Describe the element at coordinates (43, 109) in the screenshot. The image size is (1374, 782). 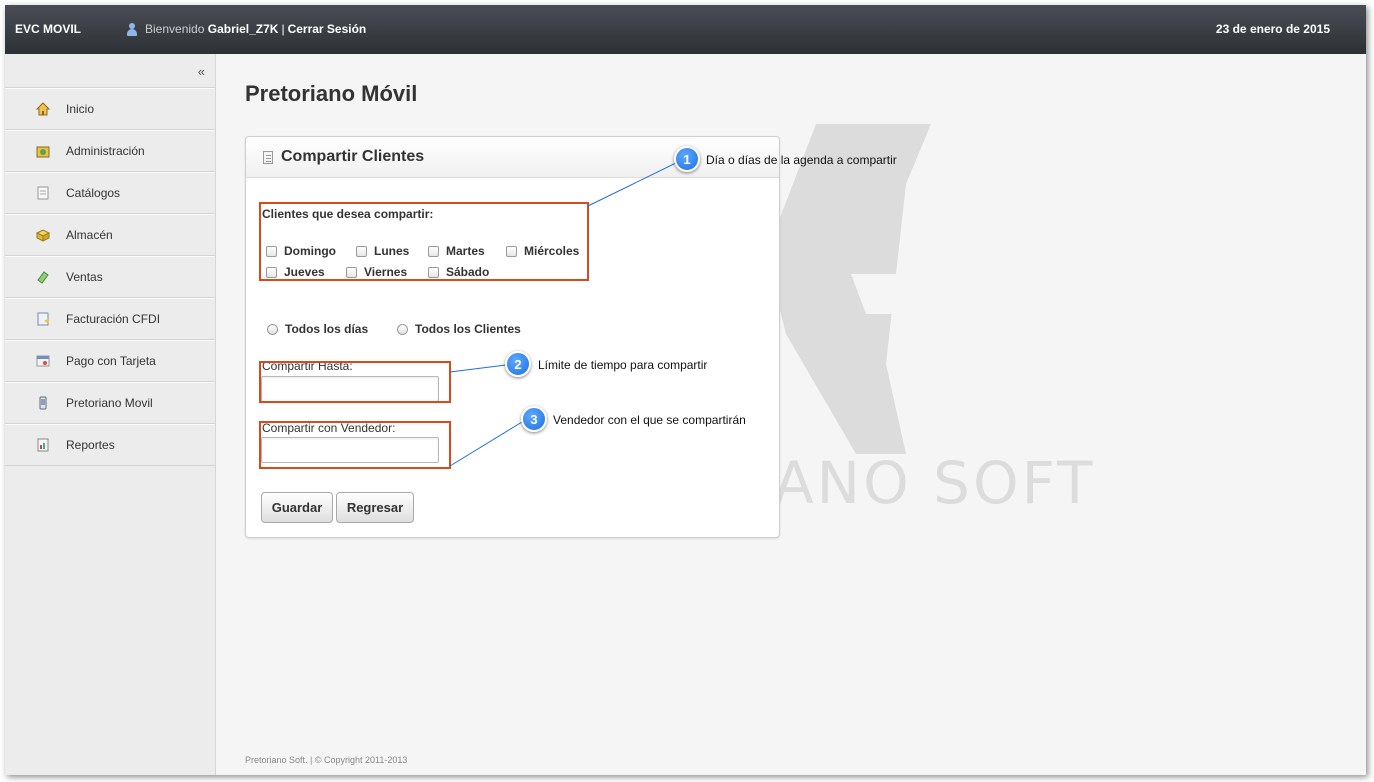
I see `home-icon` at that location.